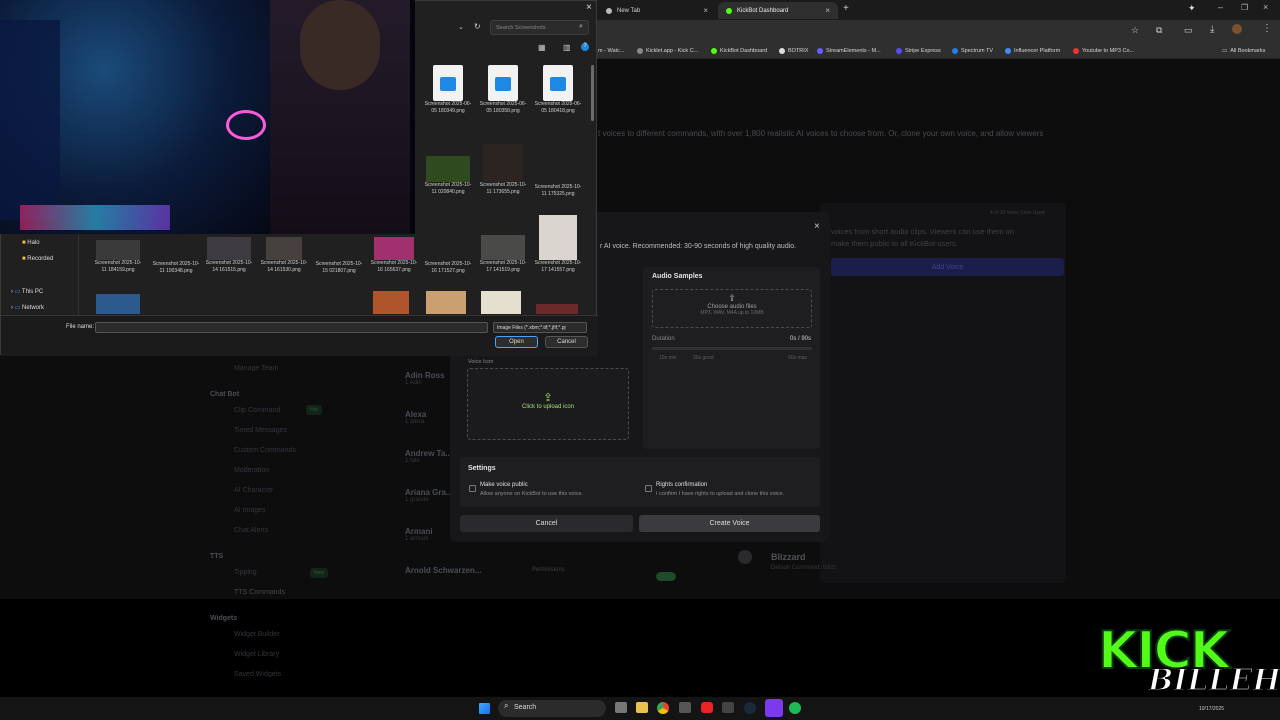  Describe the element at coordinates (448, 176) in the screenshot. I see `file-item: Screenshot 2025-10-11 020840.png` at that location.